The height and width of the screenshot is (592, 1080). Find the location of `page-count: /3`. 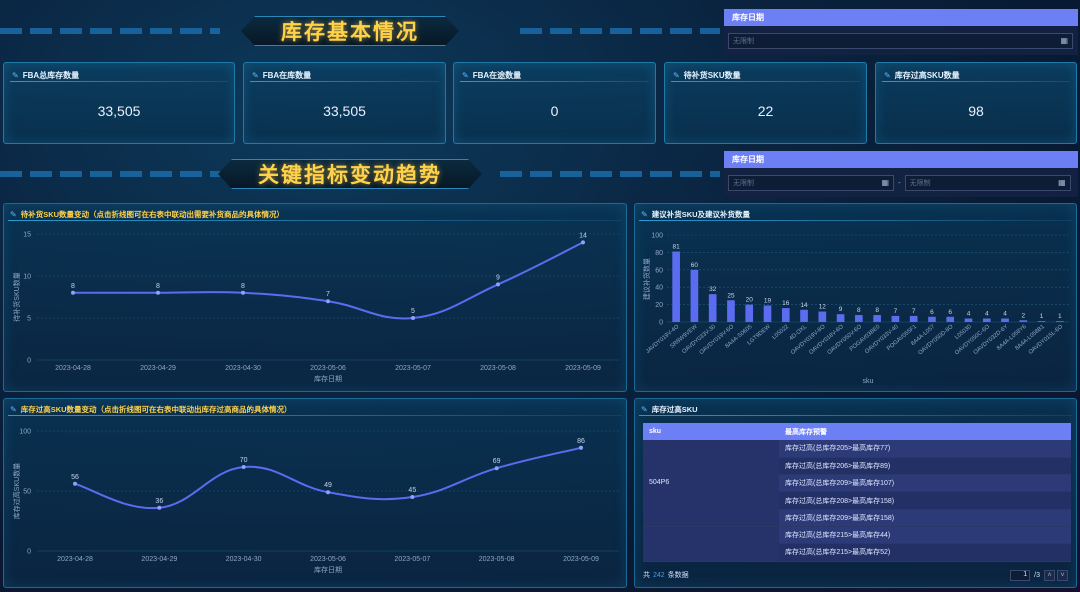

page-count: /3 is located at coordinates (1037, 575).